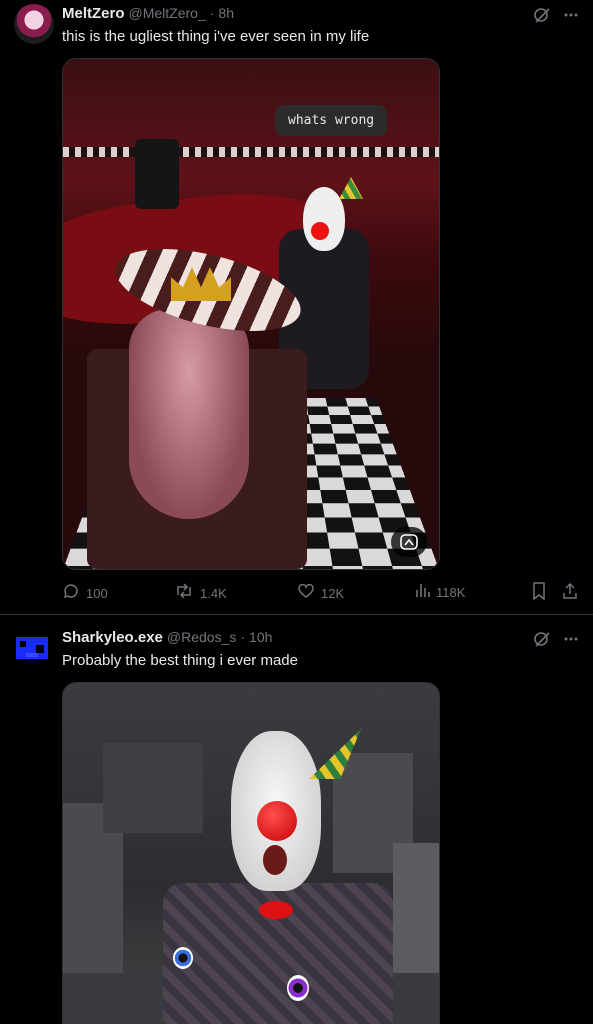  What do you see at coordinates (298, 988) in the screenshot?
I see `body-eye-purple` at bounding box center [298, 988].